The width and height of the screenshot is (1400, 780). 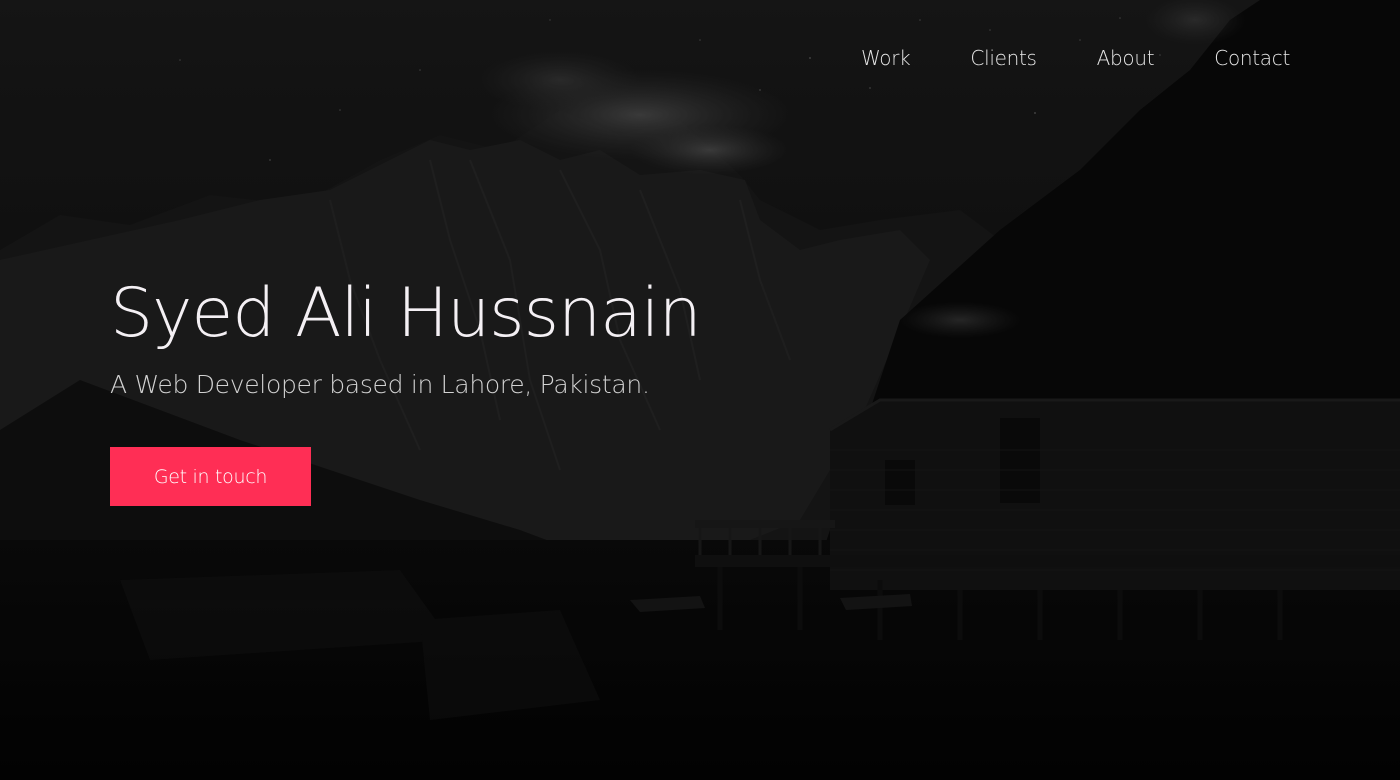 I want to click on hero-title: Syed Ali Hussnain, so click(x=406, y=313).